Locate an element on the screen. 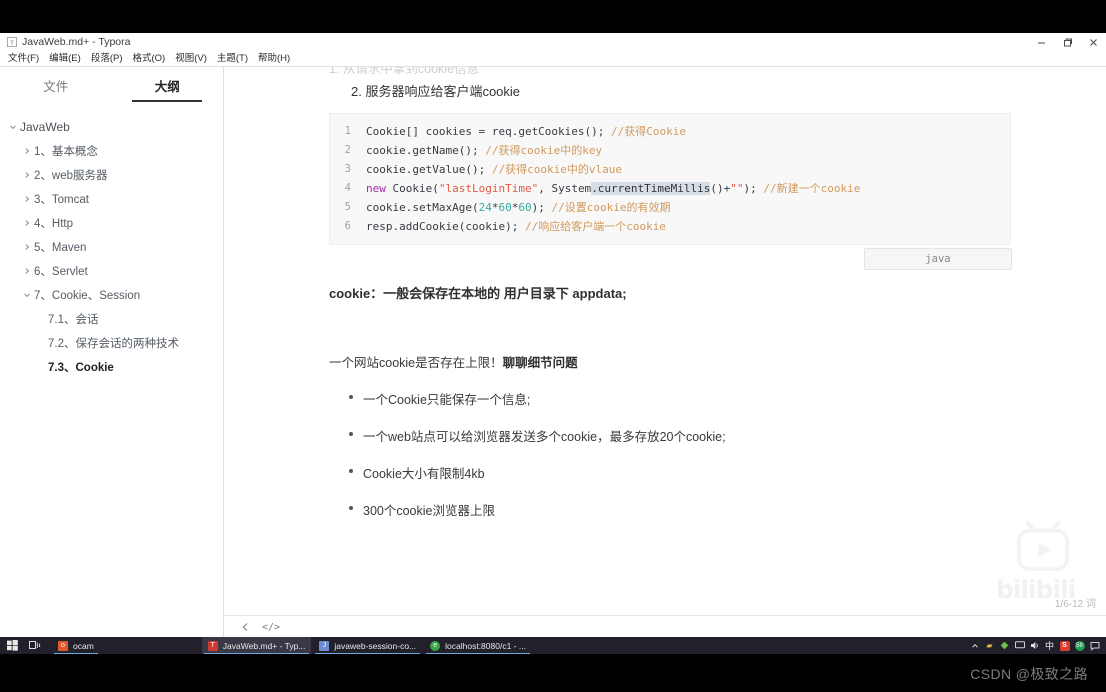  intellij-app-icon: J is located at coordinates (324, 645).